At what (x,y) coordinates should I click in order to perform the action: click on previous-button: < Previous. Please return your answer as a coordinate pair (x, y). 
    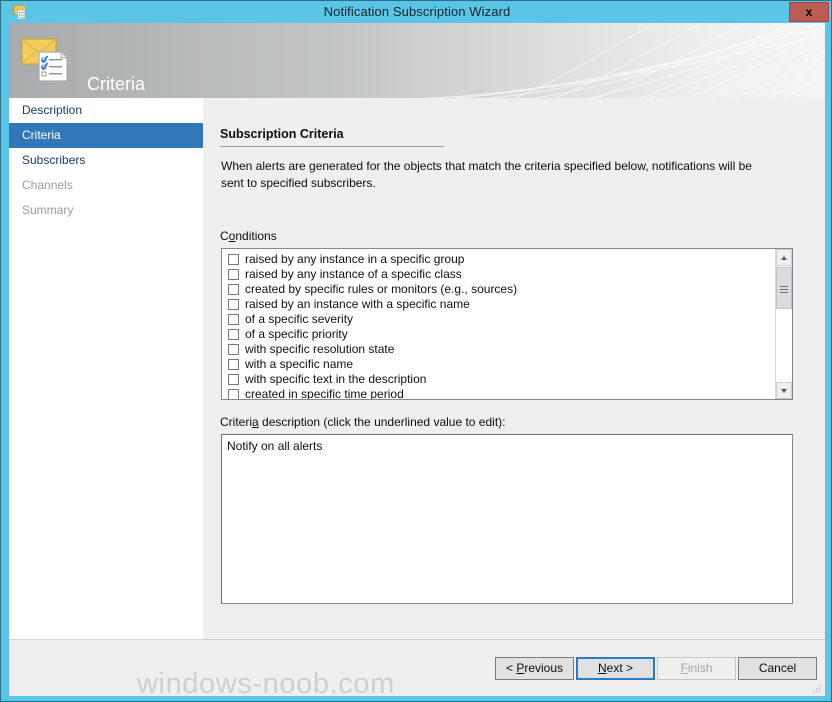
    Looking at the image, I should click on (534, 668).